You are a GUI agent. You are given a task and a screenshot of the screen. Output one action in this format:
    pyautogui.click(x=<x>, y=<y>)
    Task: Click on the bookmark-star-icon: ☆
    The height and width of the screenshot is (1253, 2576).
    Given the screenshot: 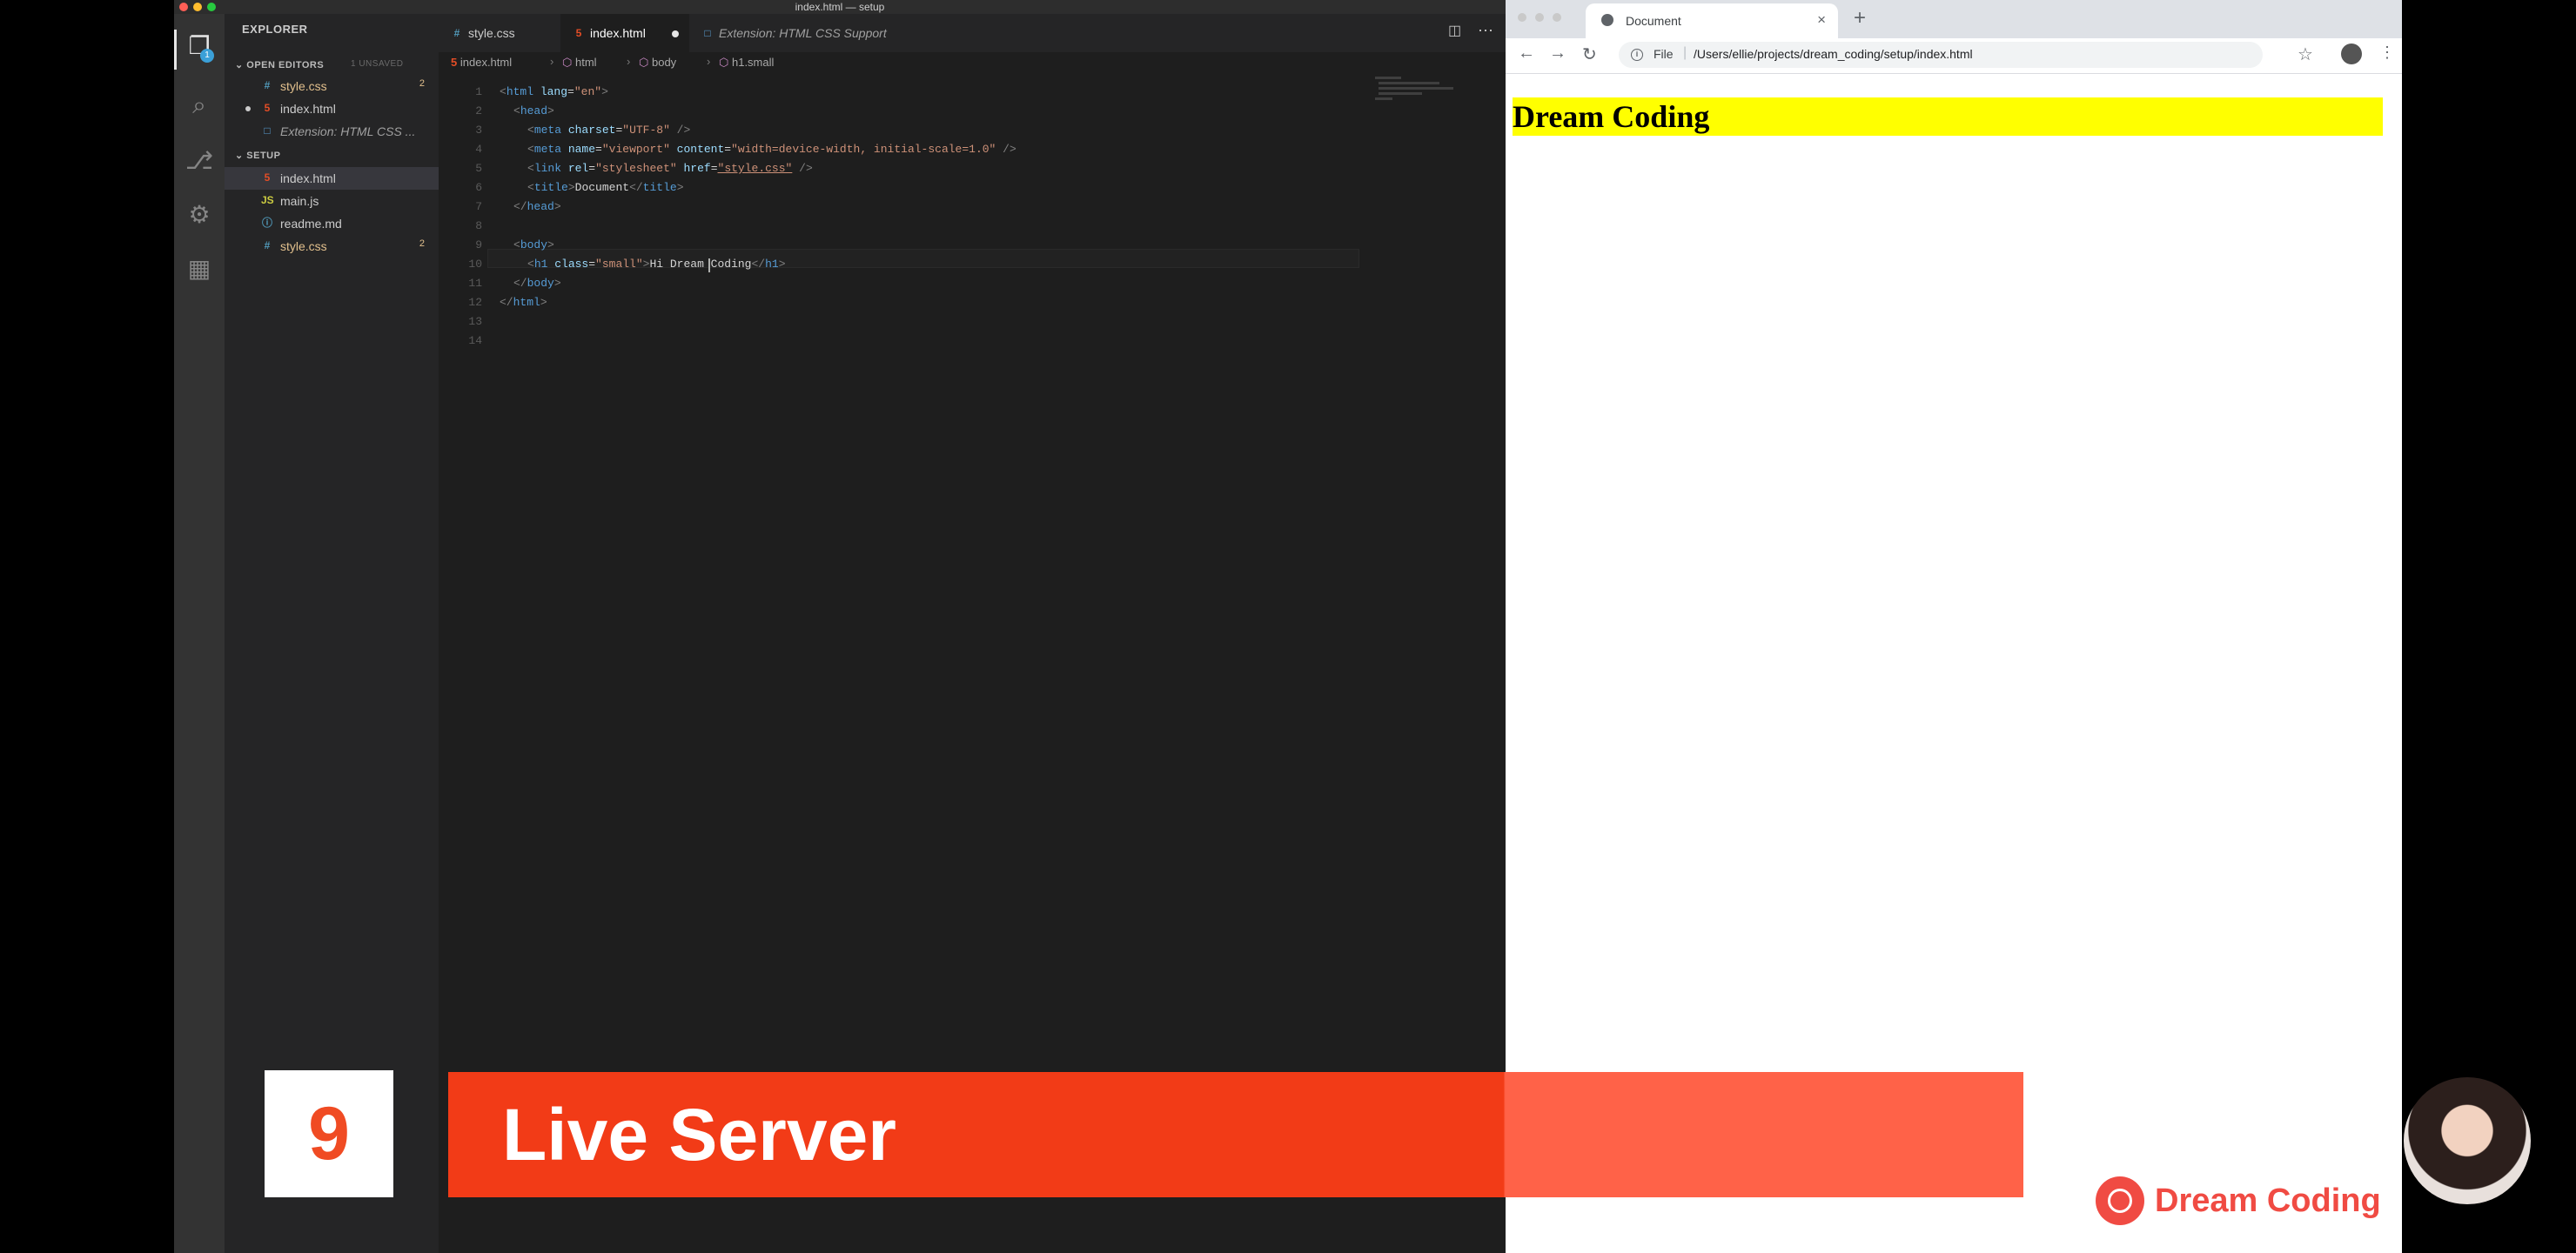 What is the action you would take?
    pyautogui.click(x=2306, y=54)
    